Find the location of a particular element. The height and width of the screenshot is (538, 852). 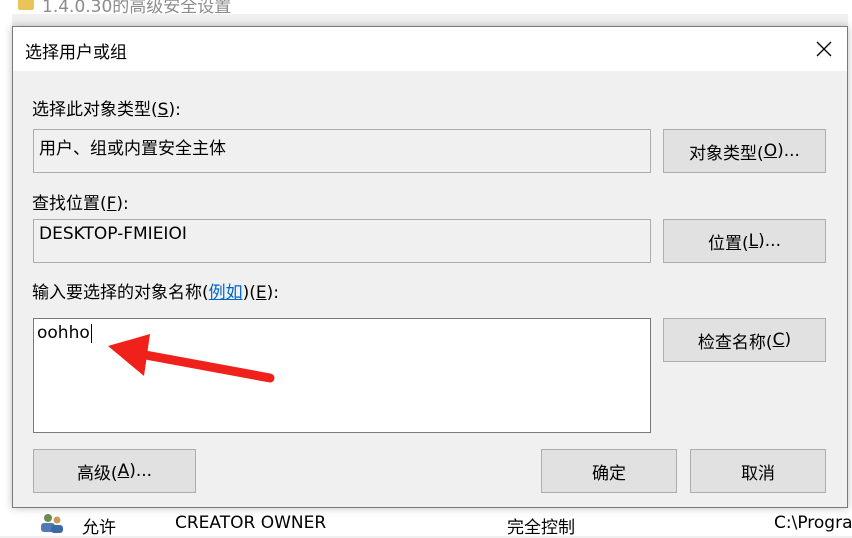

background-window-right-pane is located at coordinates (850, 275).